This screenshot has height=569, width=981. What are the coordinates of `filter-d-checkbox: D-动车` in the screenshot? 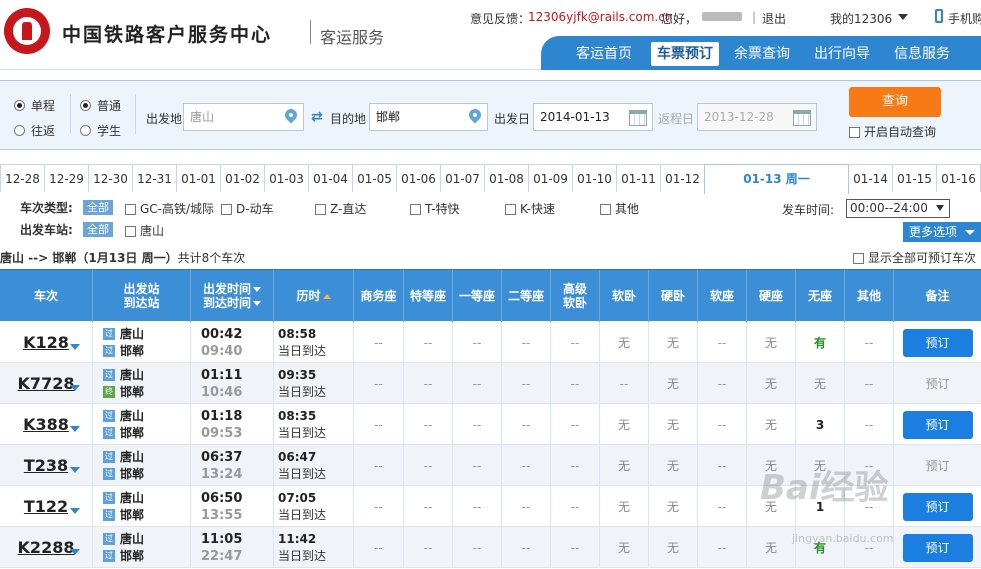 It's located at (247, 208).